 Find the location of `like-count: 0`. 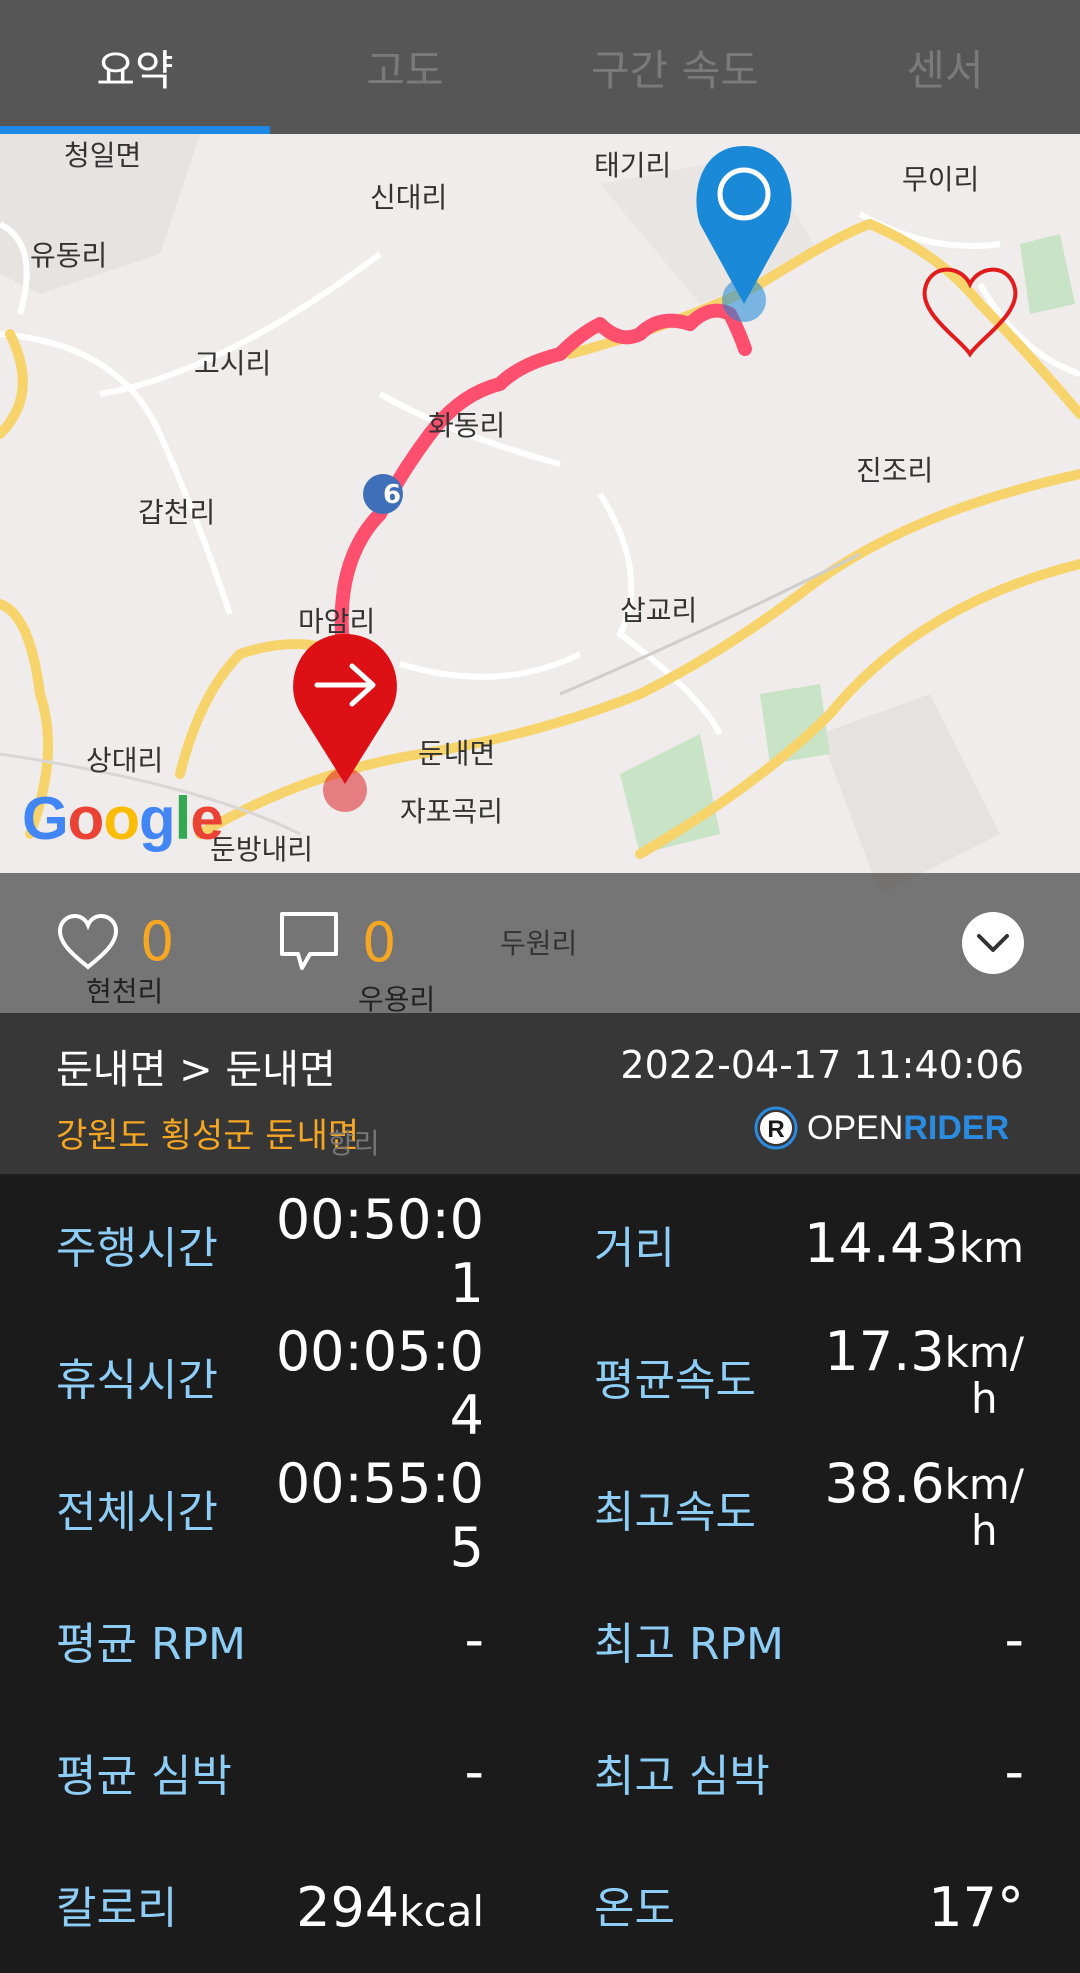

like-count: 0 is located at coordinates (157, 941).